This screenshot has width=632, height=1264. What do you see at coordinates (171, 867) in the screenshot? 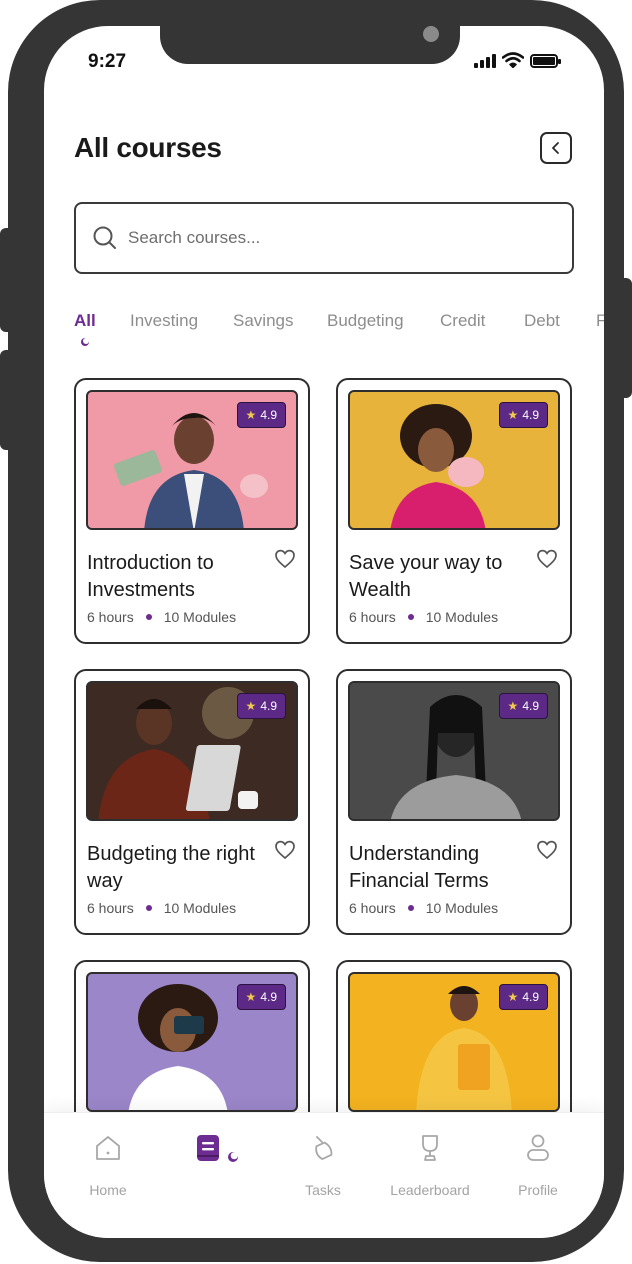
I see `course-title: Budgeting the right way` at bounding box center [171, 867].